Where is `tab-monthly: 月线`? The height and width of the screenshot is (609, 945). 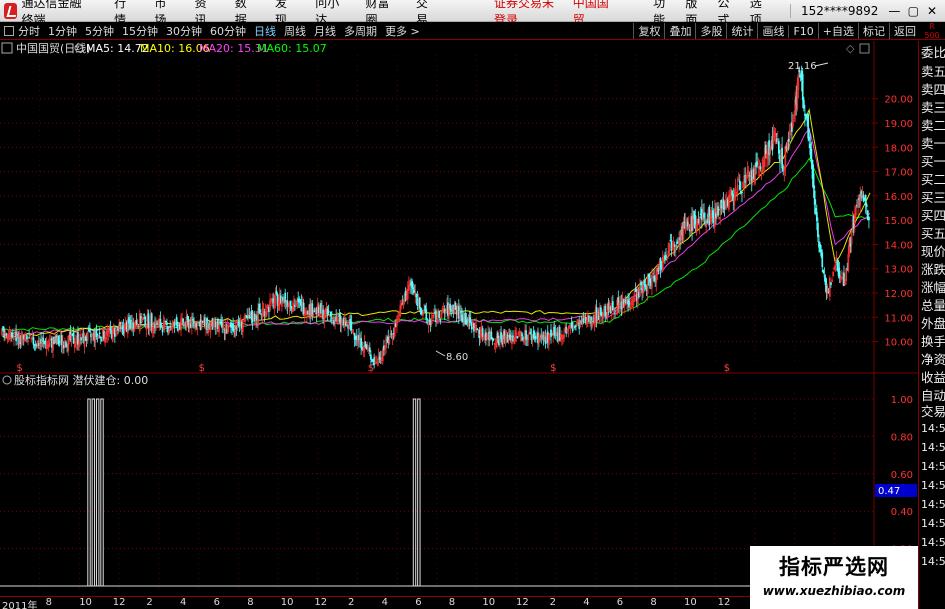 tab-monthly: 月线 is located at coordinates (325, 31).